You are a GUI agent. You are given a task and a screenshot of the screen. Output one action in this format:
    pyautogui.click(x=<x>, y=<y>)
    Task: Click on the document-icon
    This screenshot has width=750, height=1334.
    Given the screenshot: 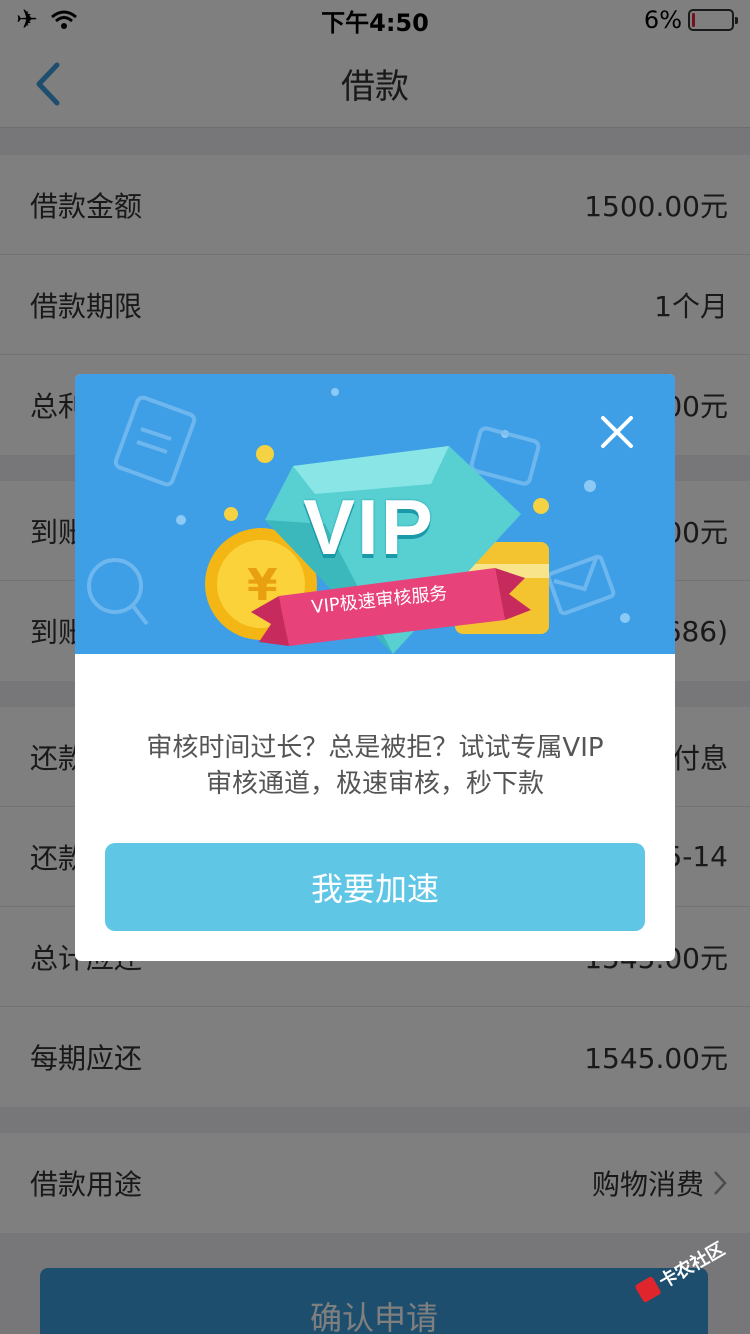 What is the action you would take?
    pyautogui.click(x=155, y=441)
    